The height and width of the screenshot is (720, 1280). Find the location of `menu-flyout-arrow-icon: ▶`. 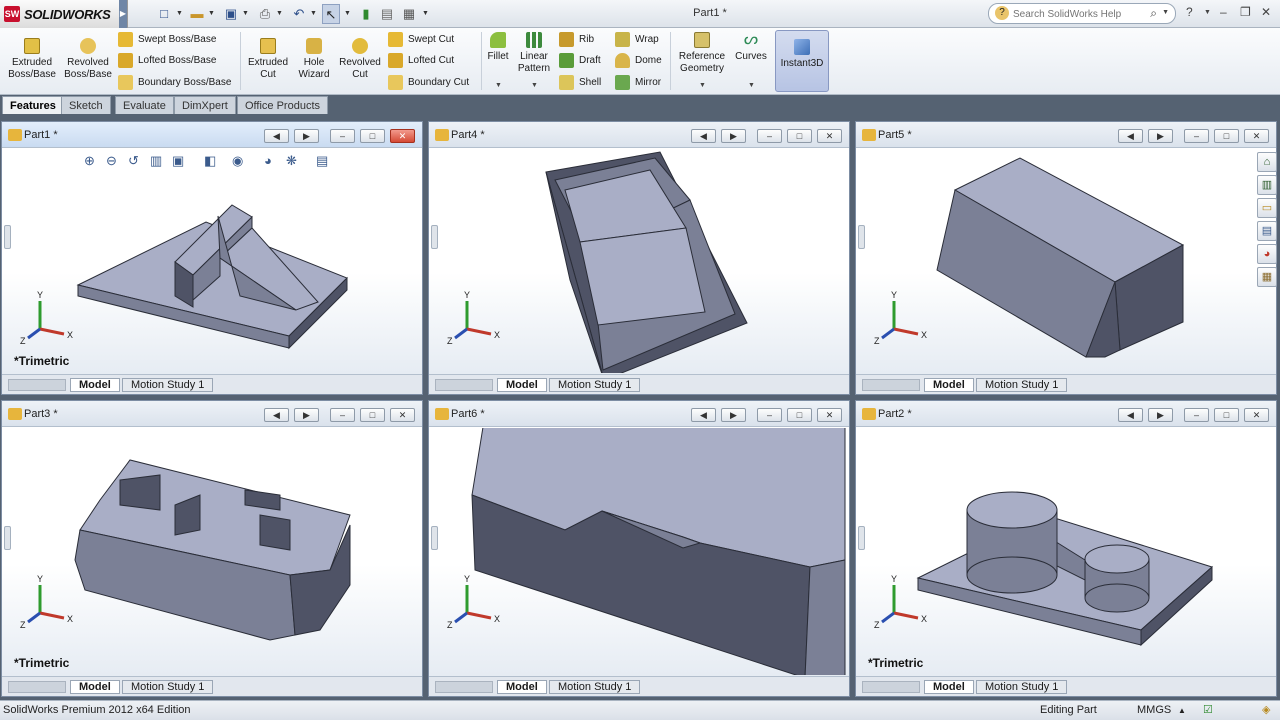

menu-flyout-arrow-icon: ▶ is located at coordinates (123, 14).